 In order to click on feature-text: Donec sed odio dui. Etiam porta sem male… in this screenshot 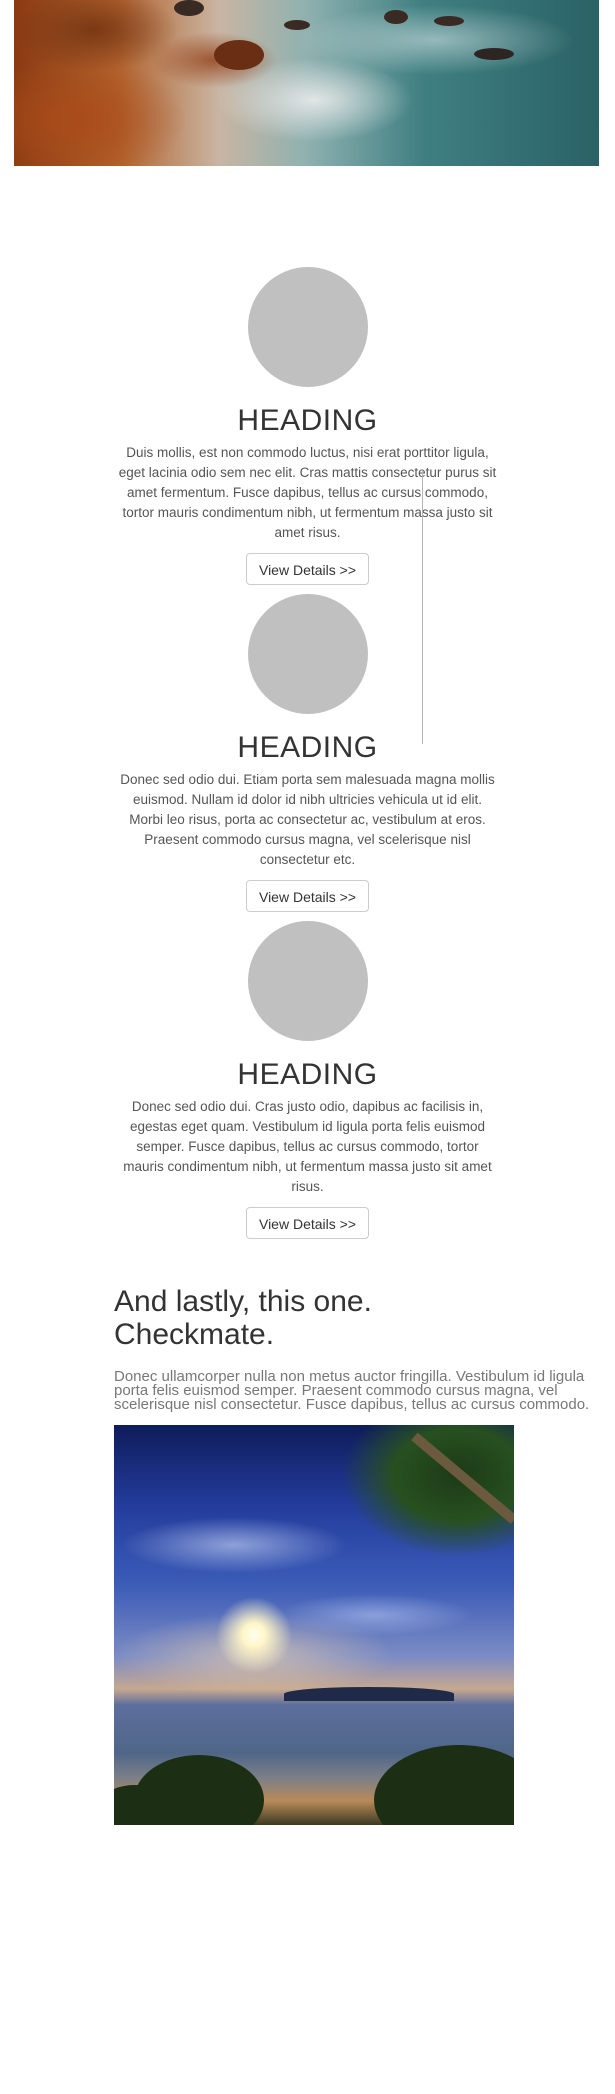, I will do `click(307, 819)`.